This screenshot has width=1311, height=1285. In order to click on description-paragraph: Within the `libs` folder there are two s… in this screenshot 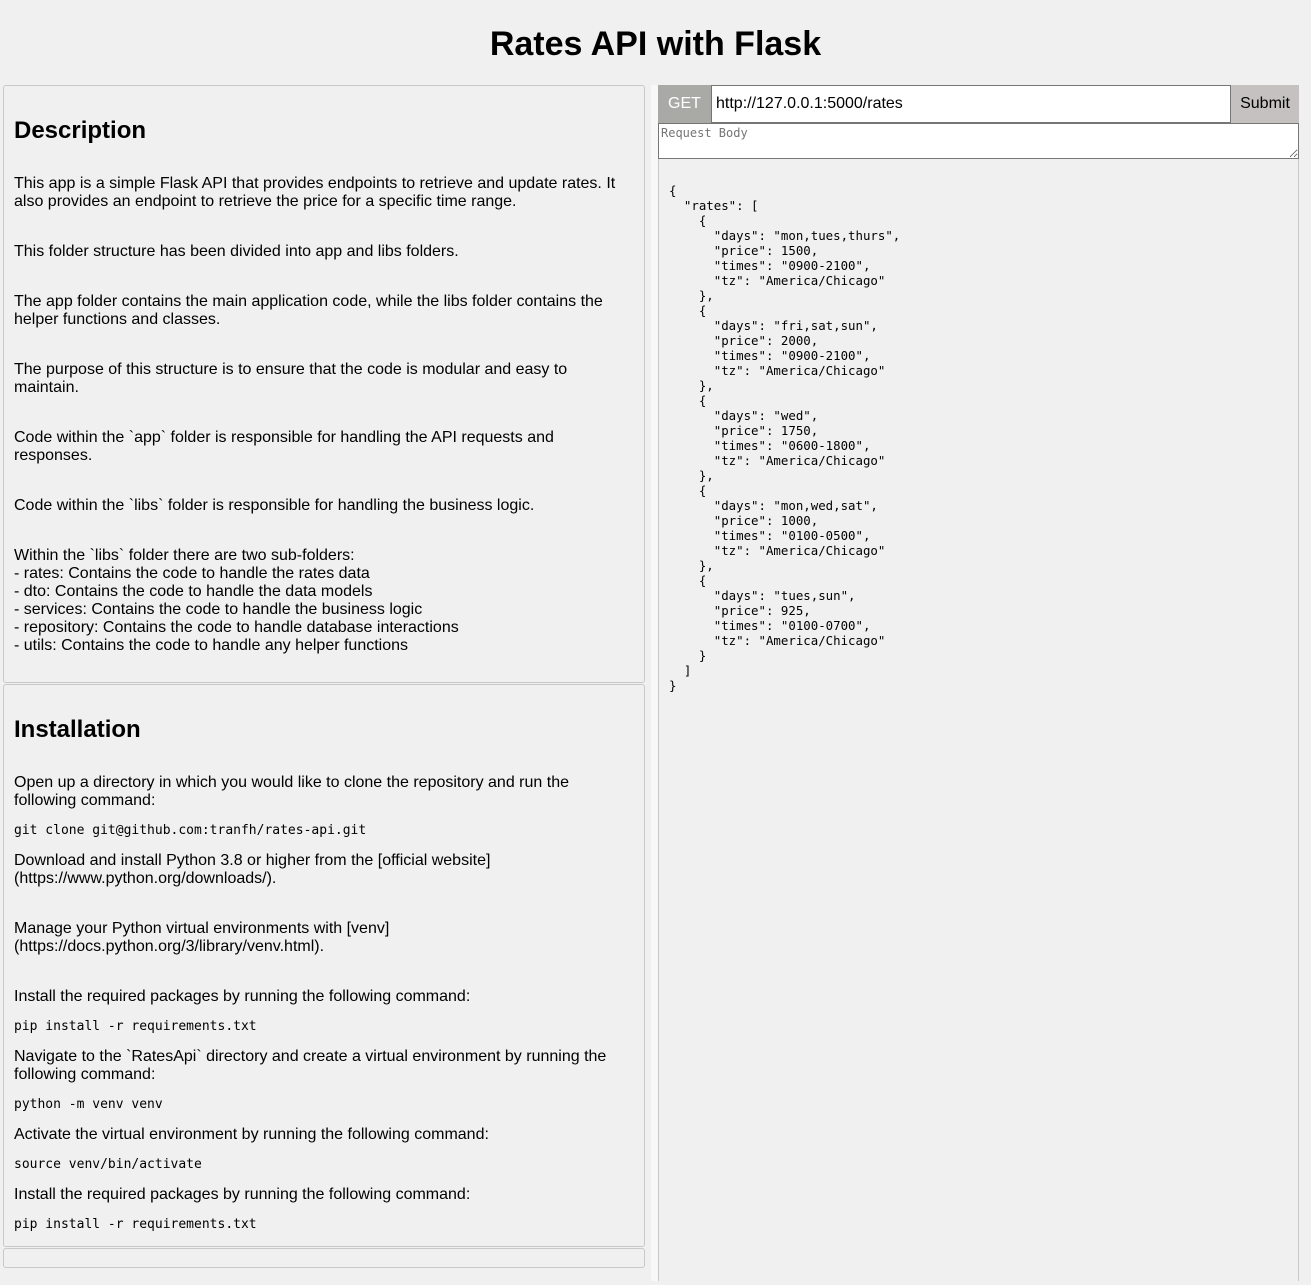, I will do `click(236, 600)`.